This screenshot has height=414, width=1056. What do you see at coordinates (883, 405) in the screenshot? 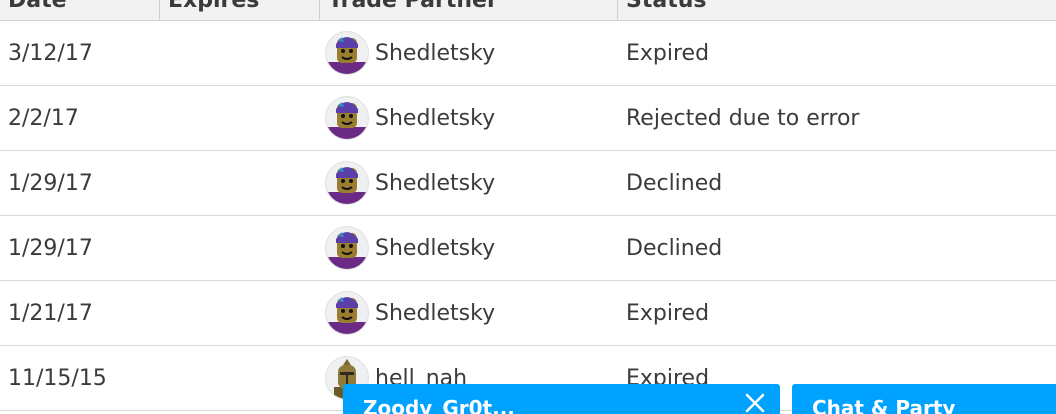
I see `chat-party-label: Chat & Party` at bounding box center [883, 405].